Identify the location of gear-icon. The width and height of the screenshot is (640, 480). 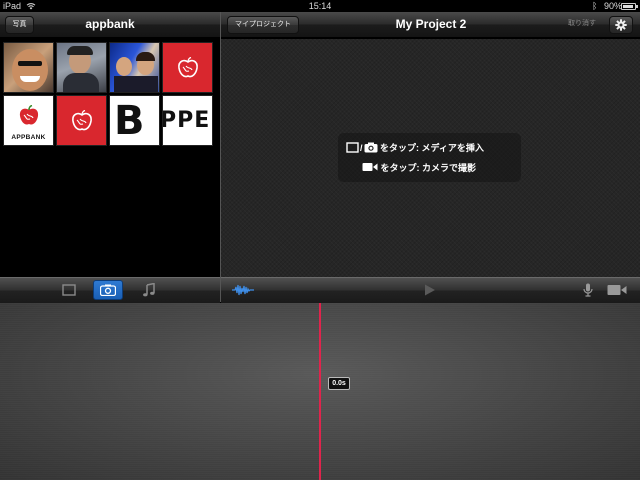
(621, 25).